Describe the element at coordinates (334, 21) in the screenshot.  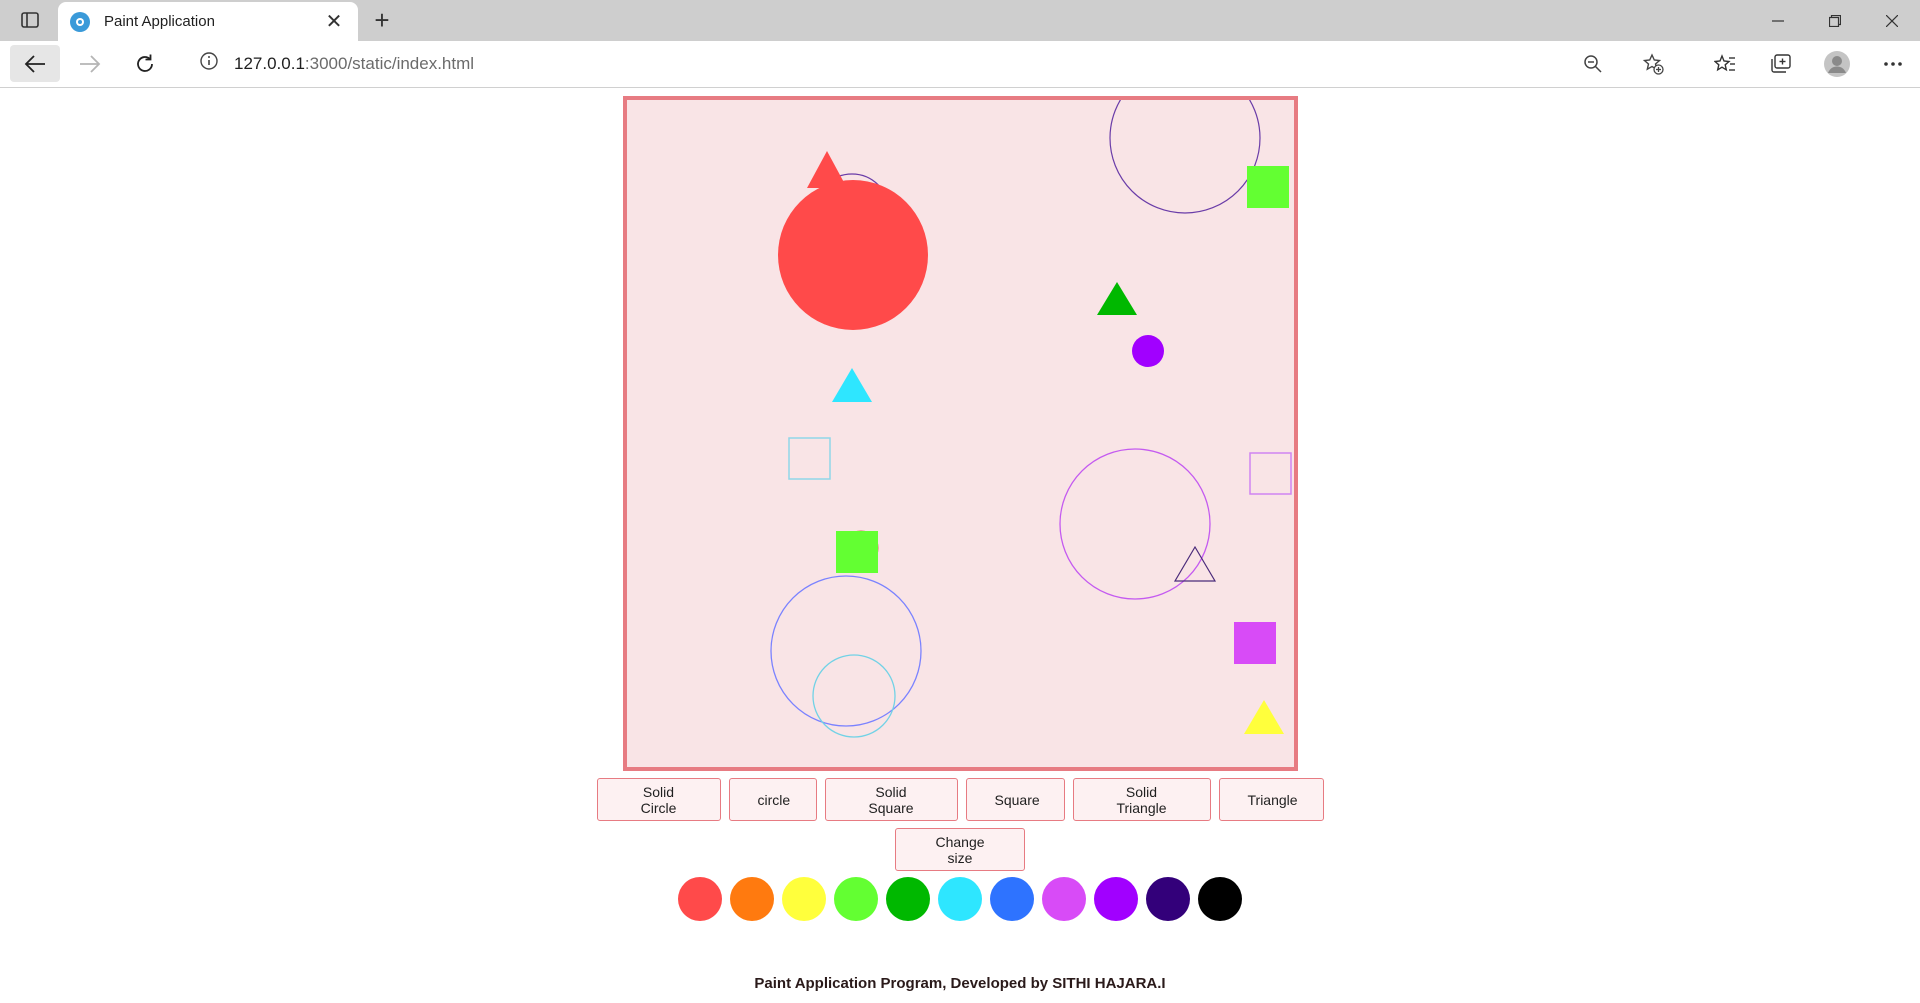
I see `tab-close-icon: ✕` at that location.